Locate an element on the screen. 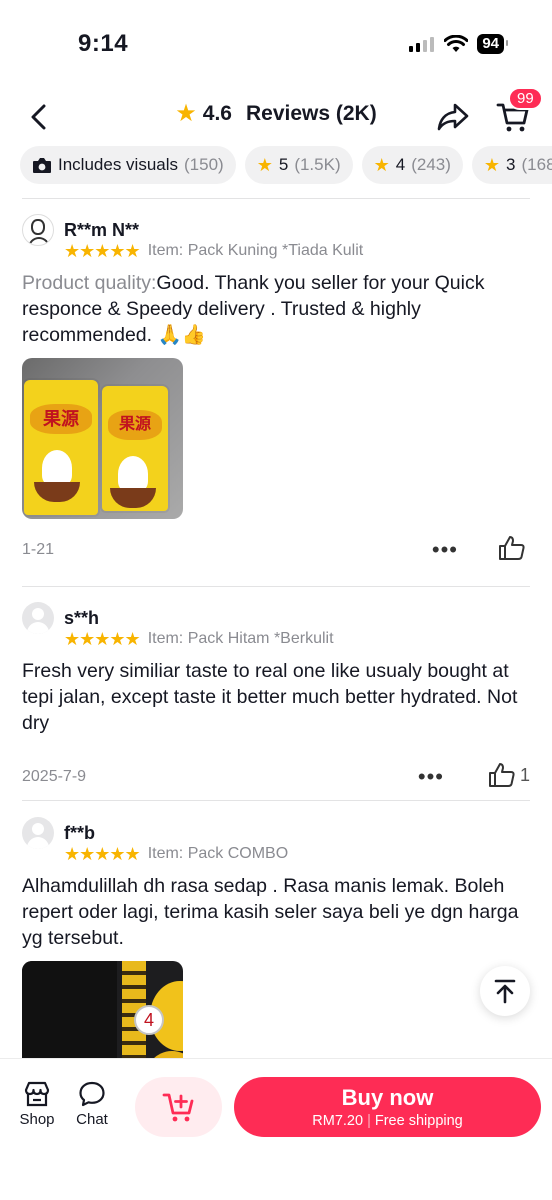  filter-includes-visuals: Includes visuals (150) is located at coordinates (128, 165).